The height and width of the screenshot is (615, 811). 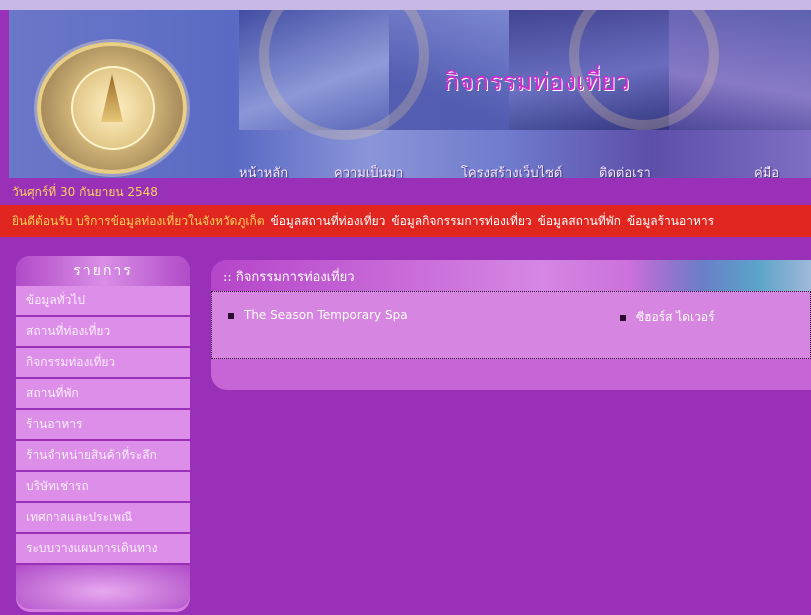 What do you see at coordinates (511, 170) in the screenshot?
I see `nav-site-structure: โครงสร้างเว็บไซต์` at bounding box center [511, 170].